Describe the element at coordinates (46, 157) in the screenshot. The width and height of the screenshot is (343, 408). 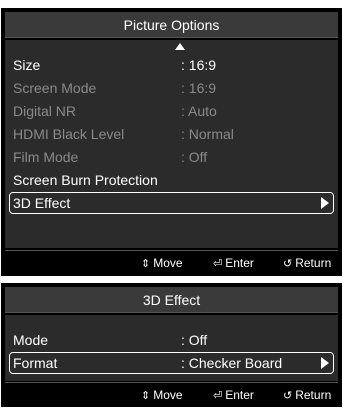
I see `menu-item-label: Film Mode` at that location.